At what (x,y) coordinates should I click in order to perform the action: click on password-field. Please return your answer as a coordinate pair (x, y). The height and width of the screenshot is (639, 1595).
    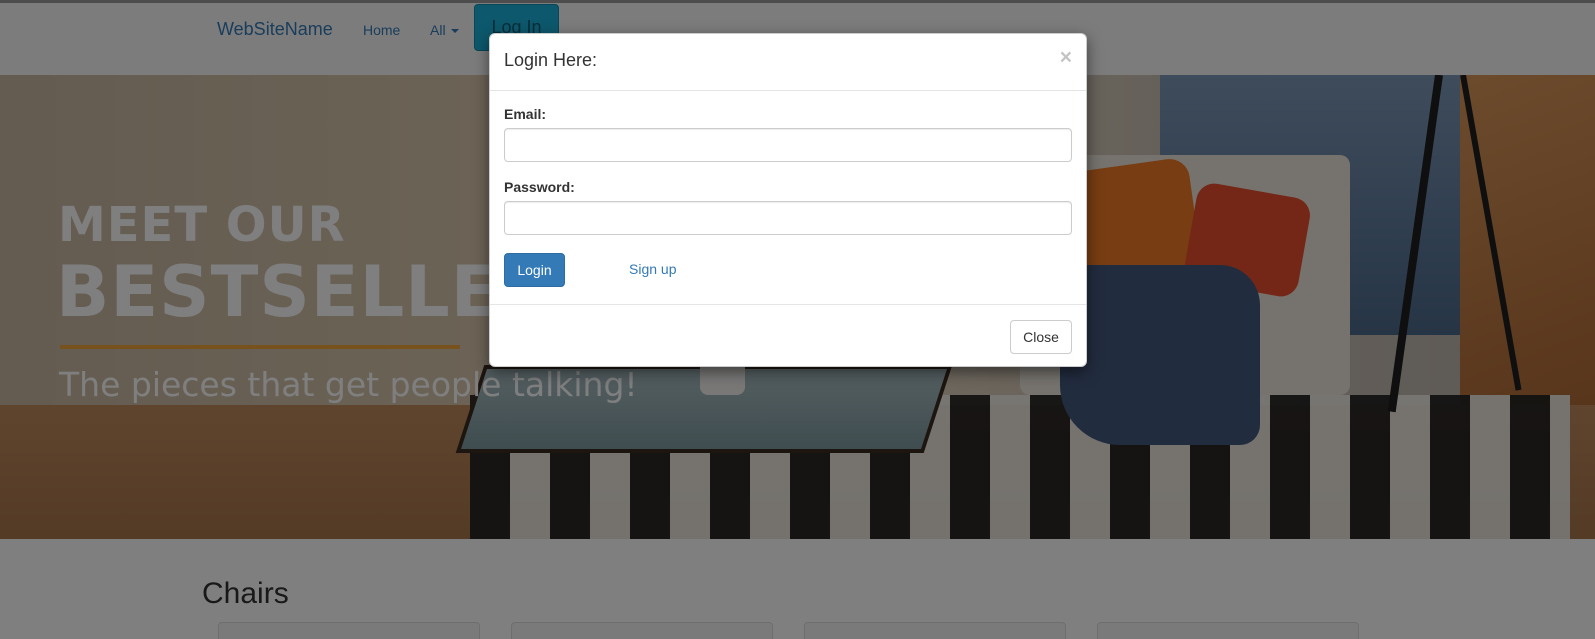
    Looking at the image, I should click on (788, 218).